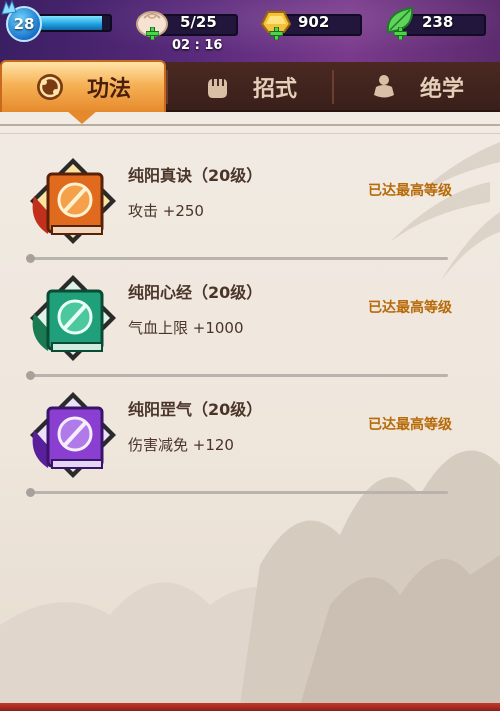 This screenshot has width=500, height=711. What do you see at coordinates (400, 33) in the screenshot?
I see `add-jade-icon` at bounding box center [400, 33].